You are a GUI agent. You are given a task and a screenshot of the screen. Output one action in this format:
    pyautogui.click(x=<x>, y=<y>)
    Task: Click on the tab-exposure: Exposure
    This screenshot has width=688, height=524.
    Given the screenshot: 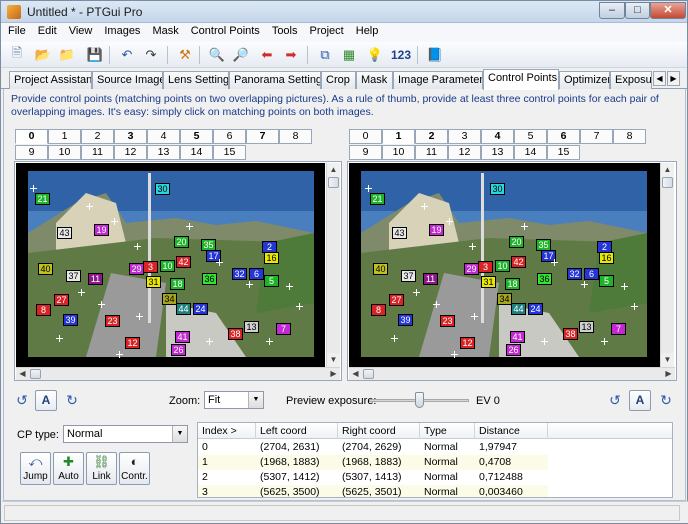 What is the action you would take?
    pyautogui.click(x=631, y=80)
    